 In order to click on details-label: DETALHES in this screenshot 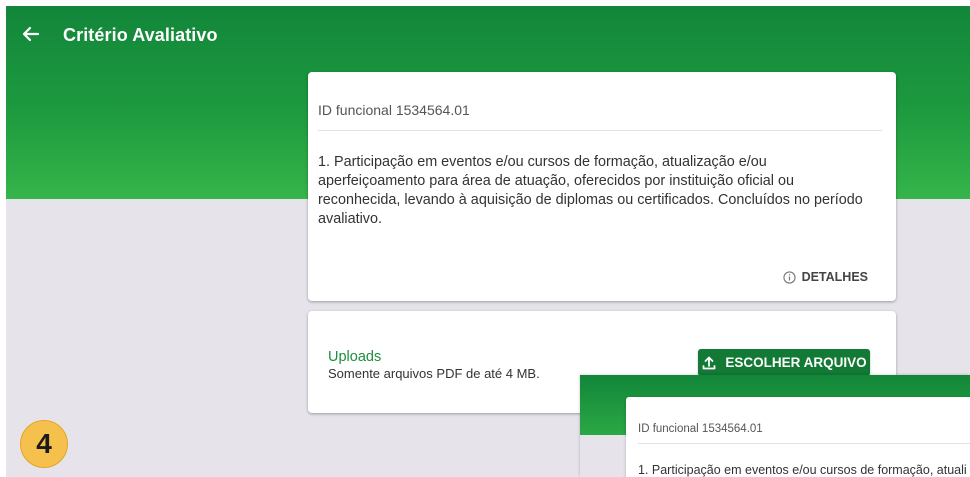, I will do `click(834, 277)`.